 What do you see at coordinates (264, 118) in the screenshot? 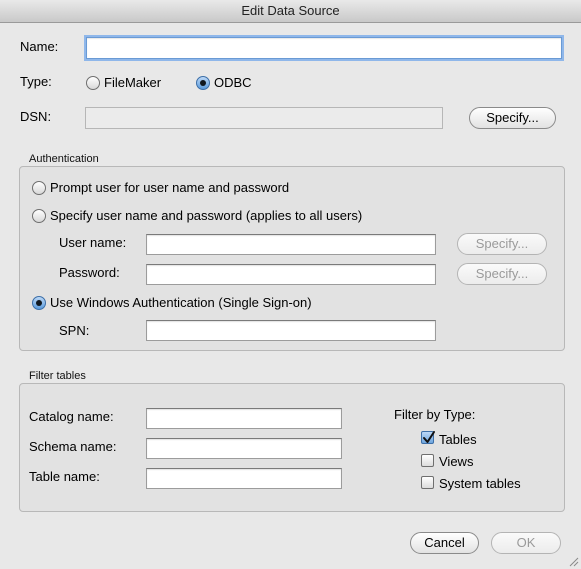
I see `dsn-field` at bounding box center [264, 118].